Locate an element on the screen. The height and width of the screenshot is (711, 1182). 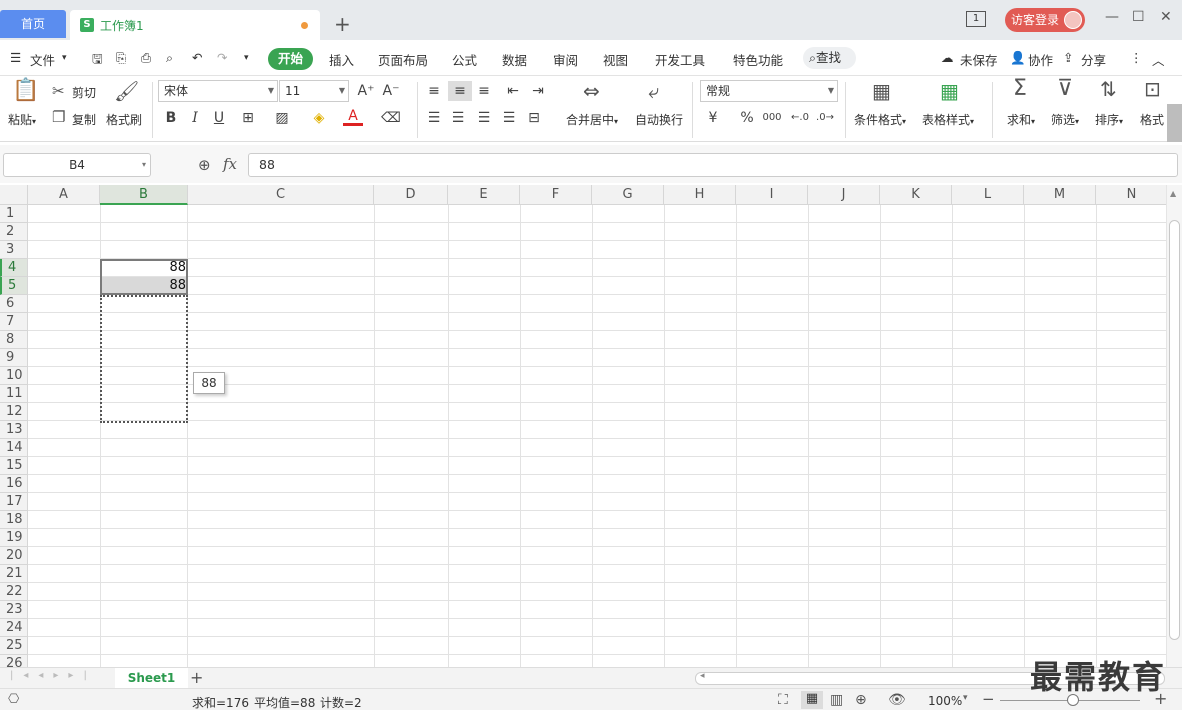
column-header: N is located at coordinates (1131, 195).